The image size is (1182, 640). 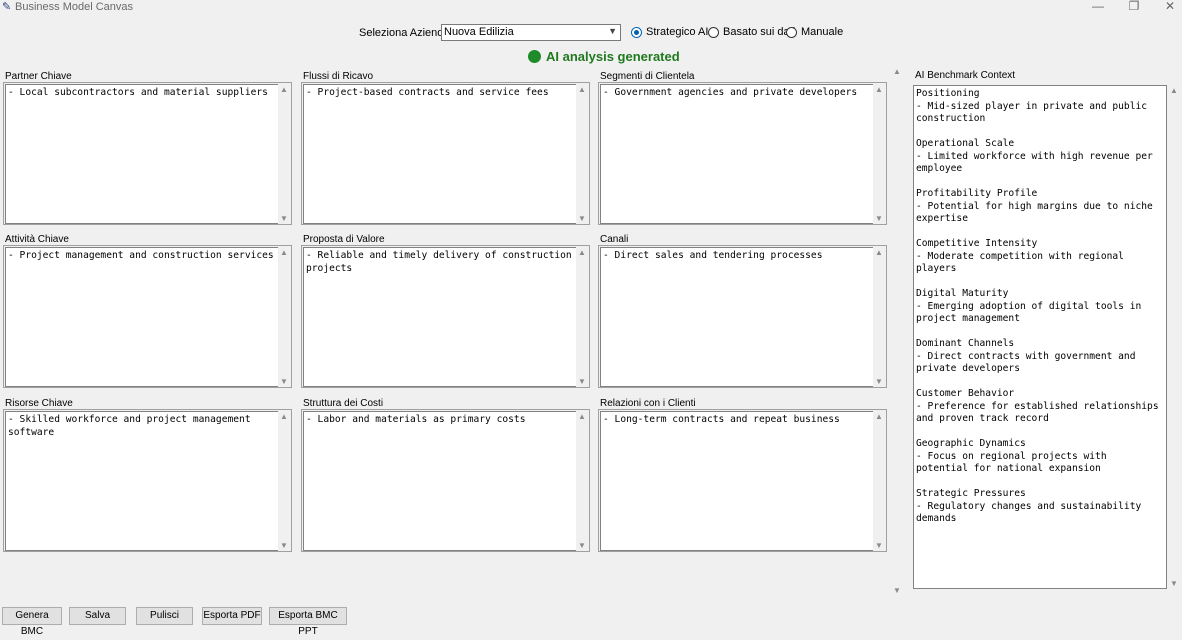 I want to click on radio-manuale: Manuale, so click(x=814, y=32).